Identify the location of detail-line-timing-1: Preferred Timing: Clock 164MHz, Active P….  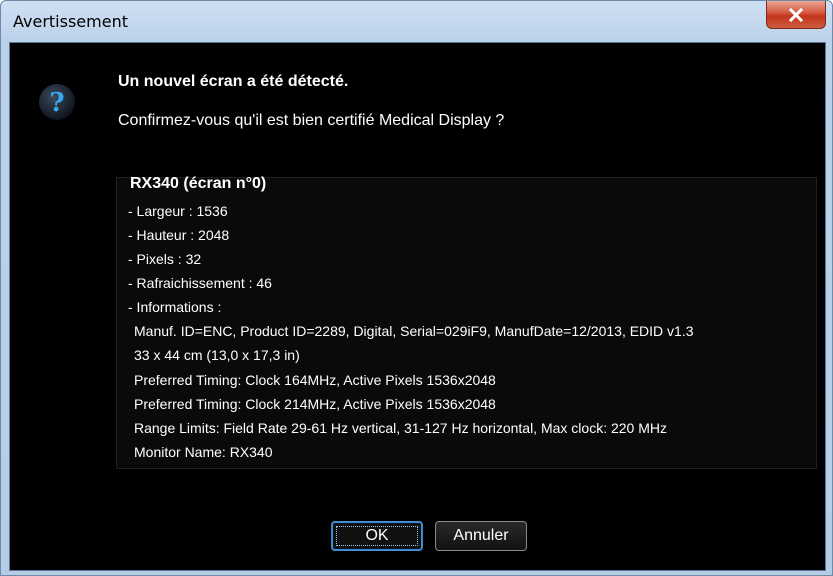
(315, 380).